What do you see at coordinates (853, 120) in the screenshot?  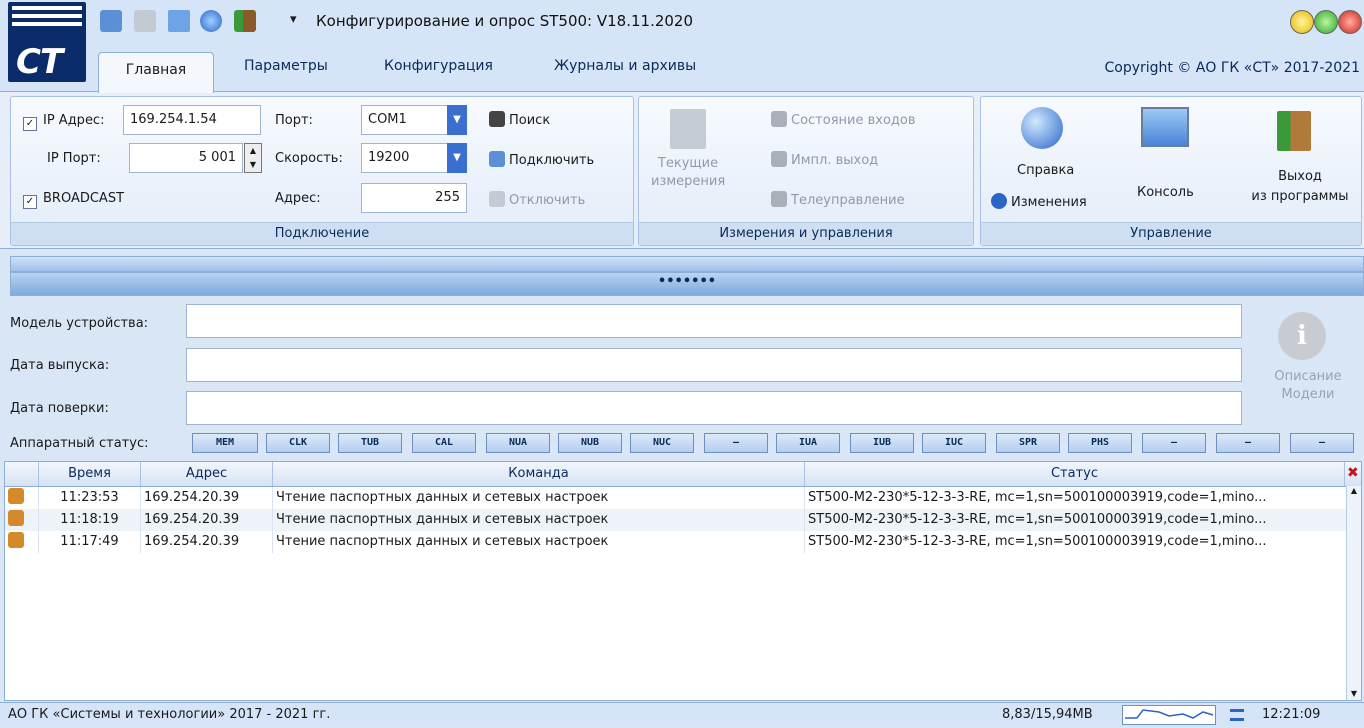 I see `inputs-state-label: Состояние входов` at bounding box center [853, 120].